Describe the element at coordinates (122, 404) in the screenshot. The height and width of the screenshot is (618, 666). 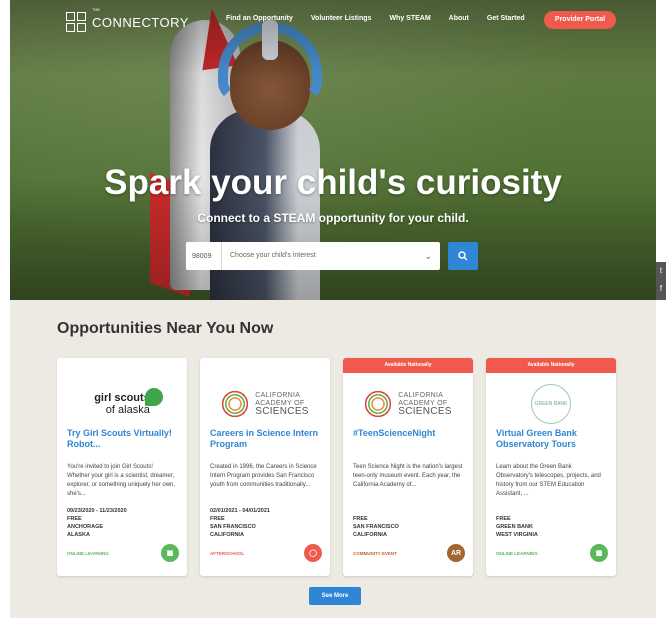
I see `girl-scouts-logo: girl scouts of alaska` at that location.